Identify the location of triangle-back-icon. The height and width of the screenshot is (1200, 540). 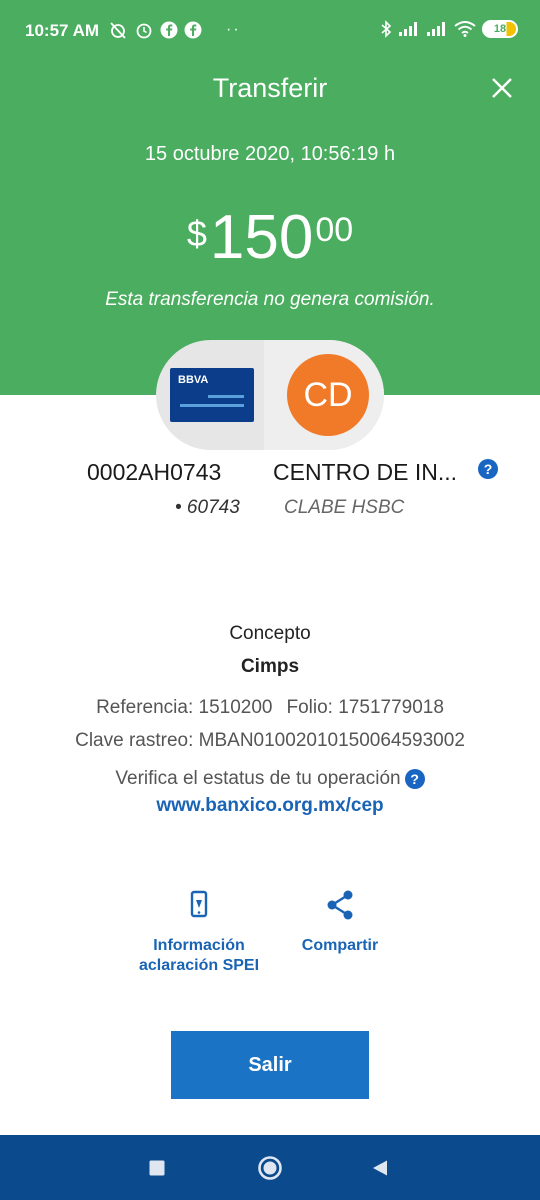
(380, 1167).